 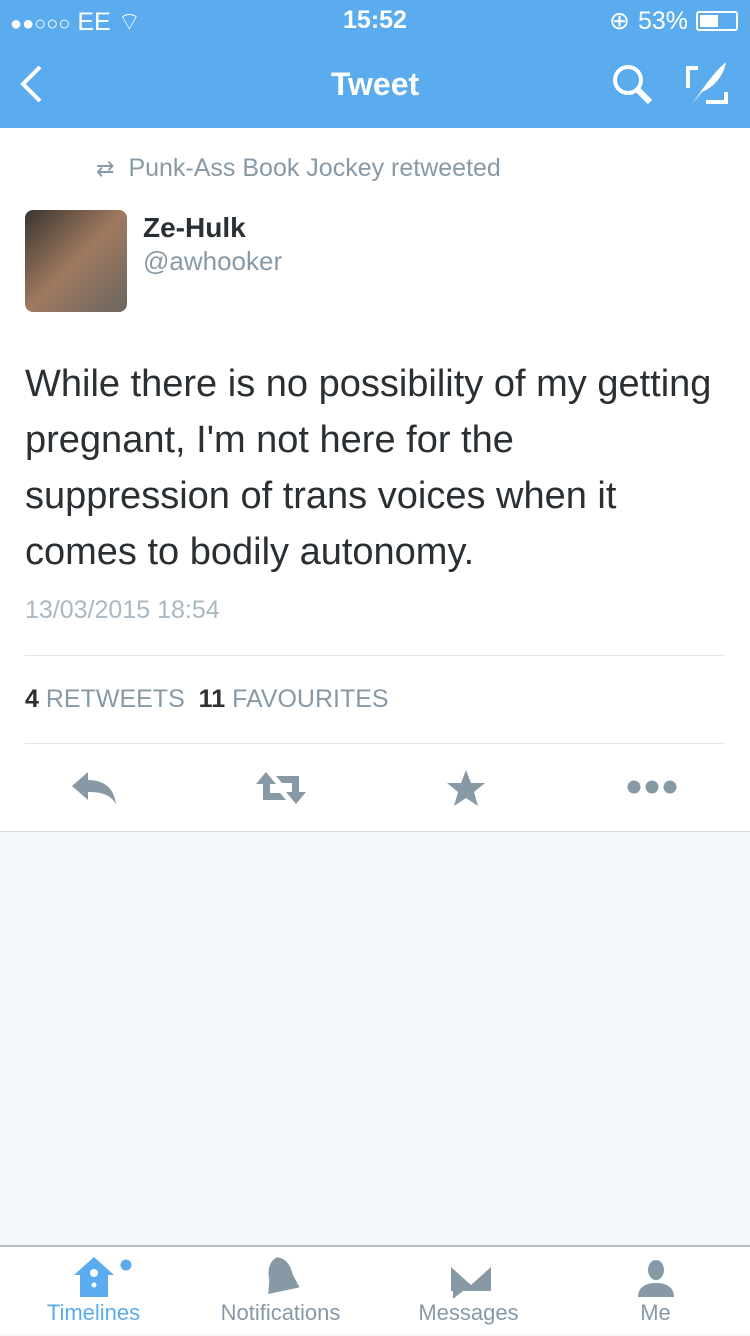 What do you see at coordinates (212, 261) in the screenshot?
I see `user-handle: @awhooker` at bounding box center [212, 261].